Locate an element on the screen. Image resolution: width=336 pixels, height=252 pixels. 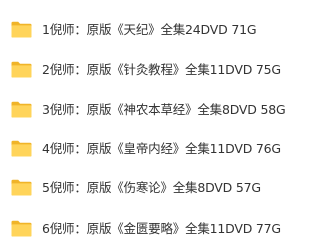
folder-row: 4倪师：原版《皇帝内经》全集11DVD 76G is located at coordinates (168, 149).